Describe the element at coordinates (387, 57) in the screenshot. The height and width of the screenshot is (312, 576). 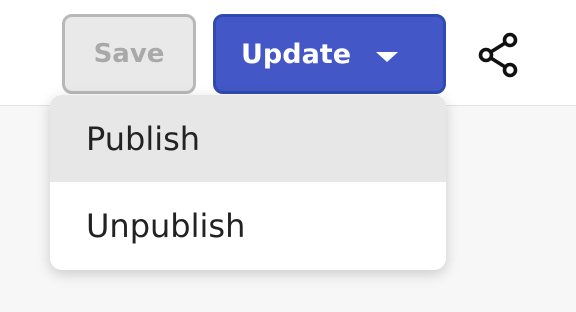
I see `caret-down-icon` at that location.